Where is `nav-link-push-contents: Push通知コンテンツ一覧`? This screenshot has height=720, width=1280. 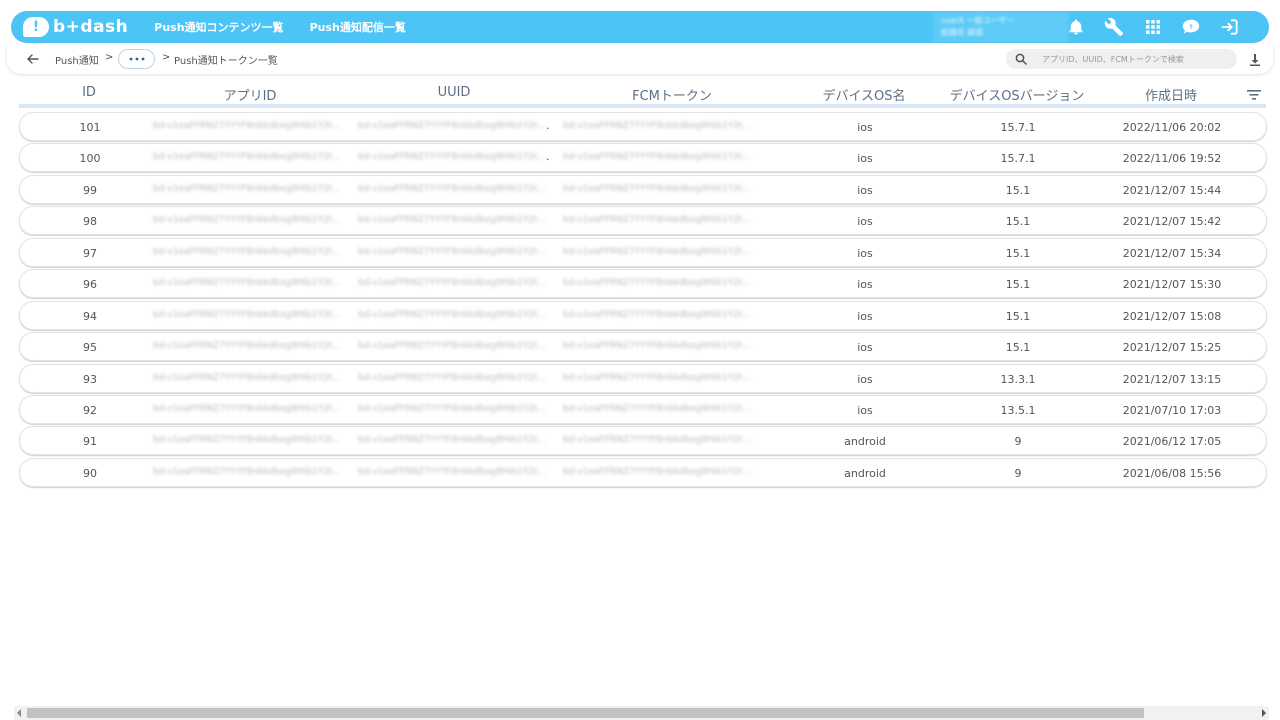
nav-link-push-contents: Push通知コンテンツ一覧 is located at coordinates (218, 27).